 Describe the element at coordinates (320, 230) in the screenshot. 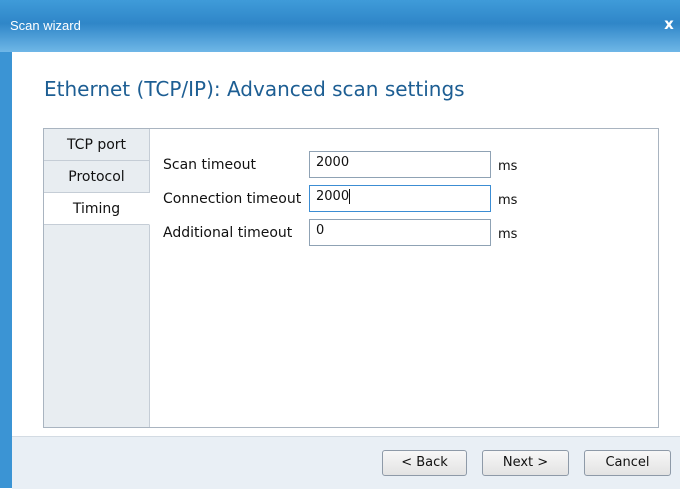

I see `field-value: 0` at that location.